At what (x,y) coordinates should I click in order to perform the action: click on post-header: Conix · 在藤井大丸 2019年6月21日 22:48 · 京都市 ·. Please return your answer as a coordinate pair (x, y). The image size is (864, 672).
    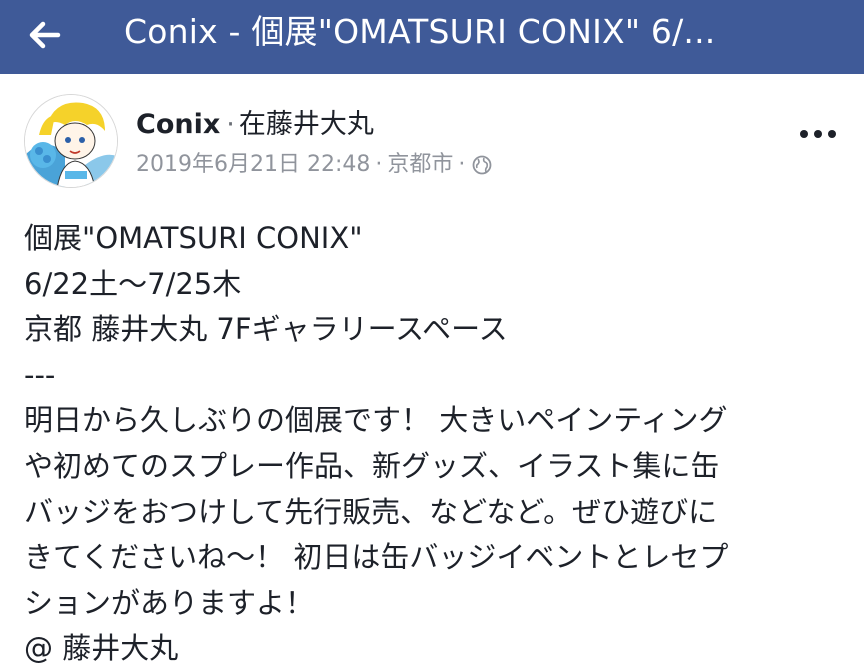
    Looking at the image, I should click on (432, 144).